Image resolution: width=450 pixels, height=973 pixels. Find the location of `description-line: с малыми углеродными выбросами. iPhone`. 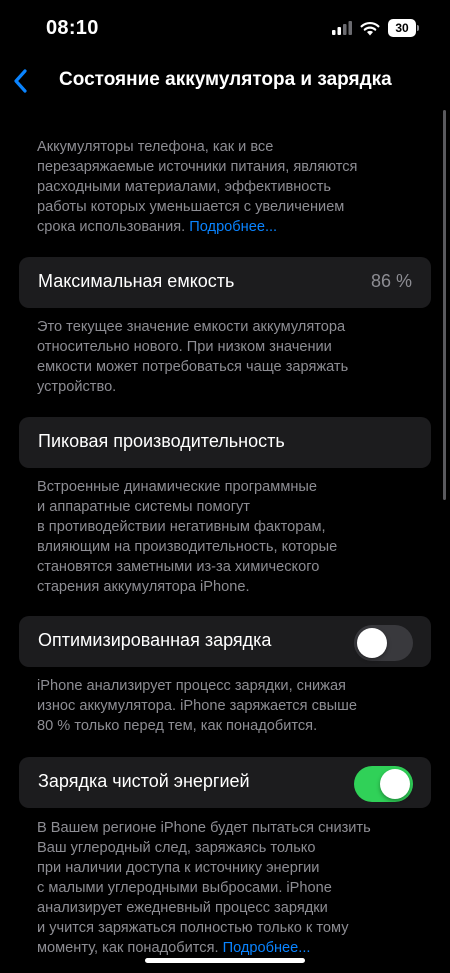

description-line: с малыми углеродными выбросами. iPhone is located at coordinates (184, 888).